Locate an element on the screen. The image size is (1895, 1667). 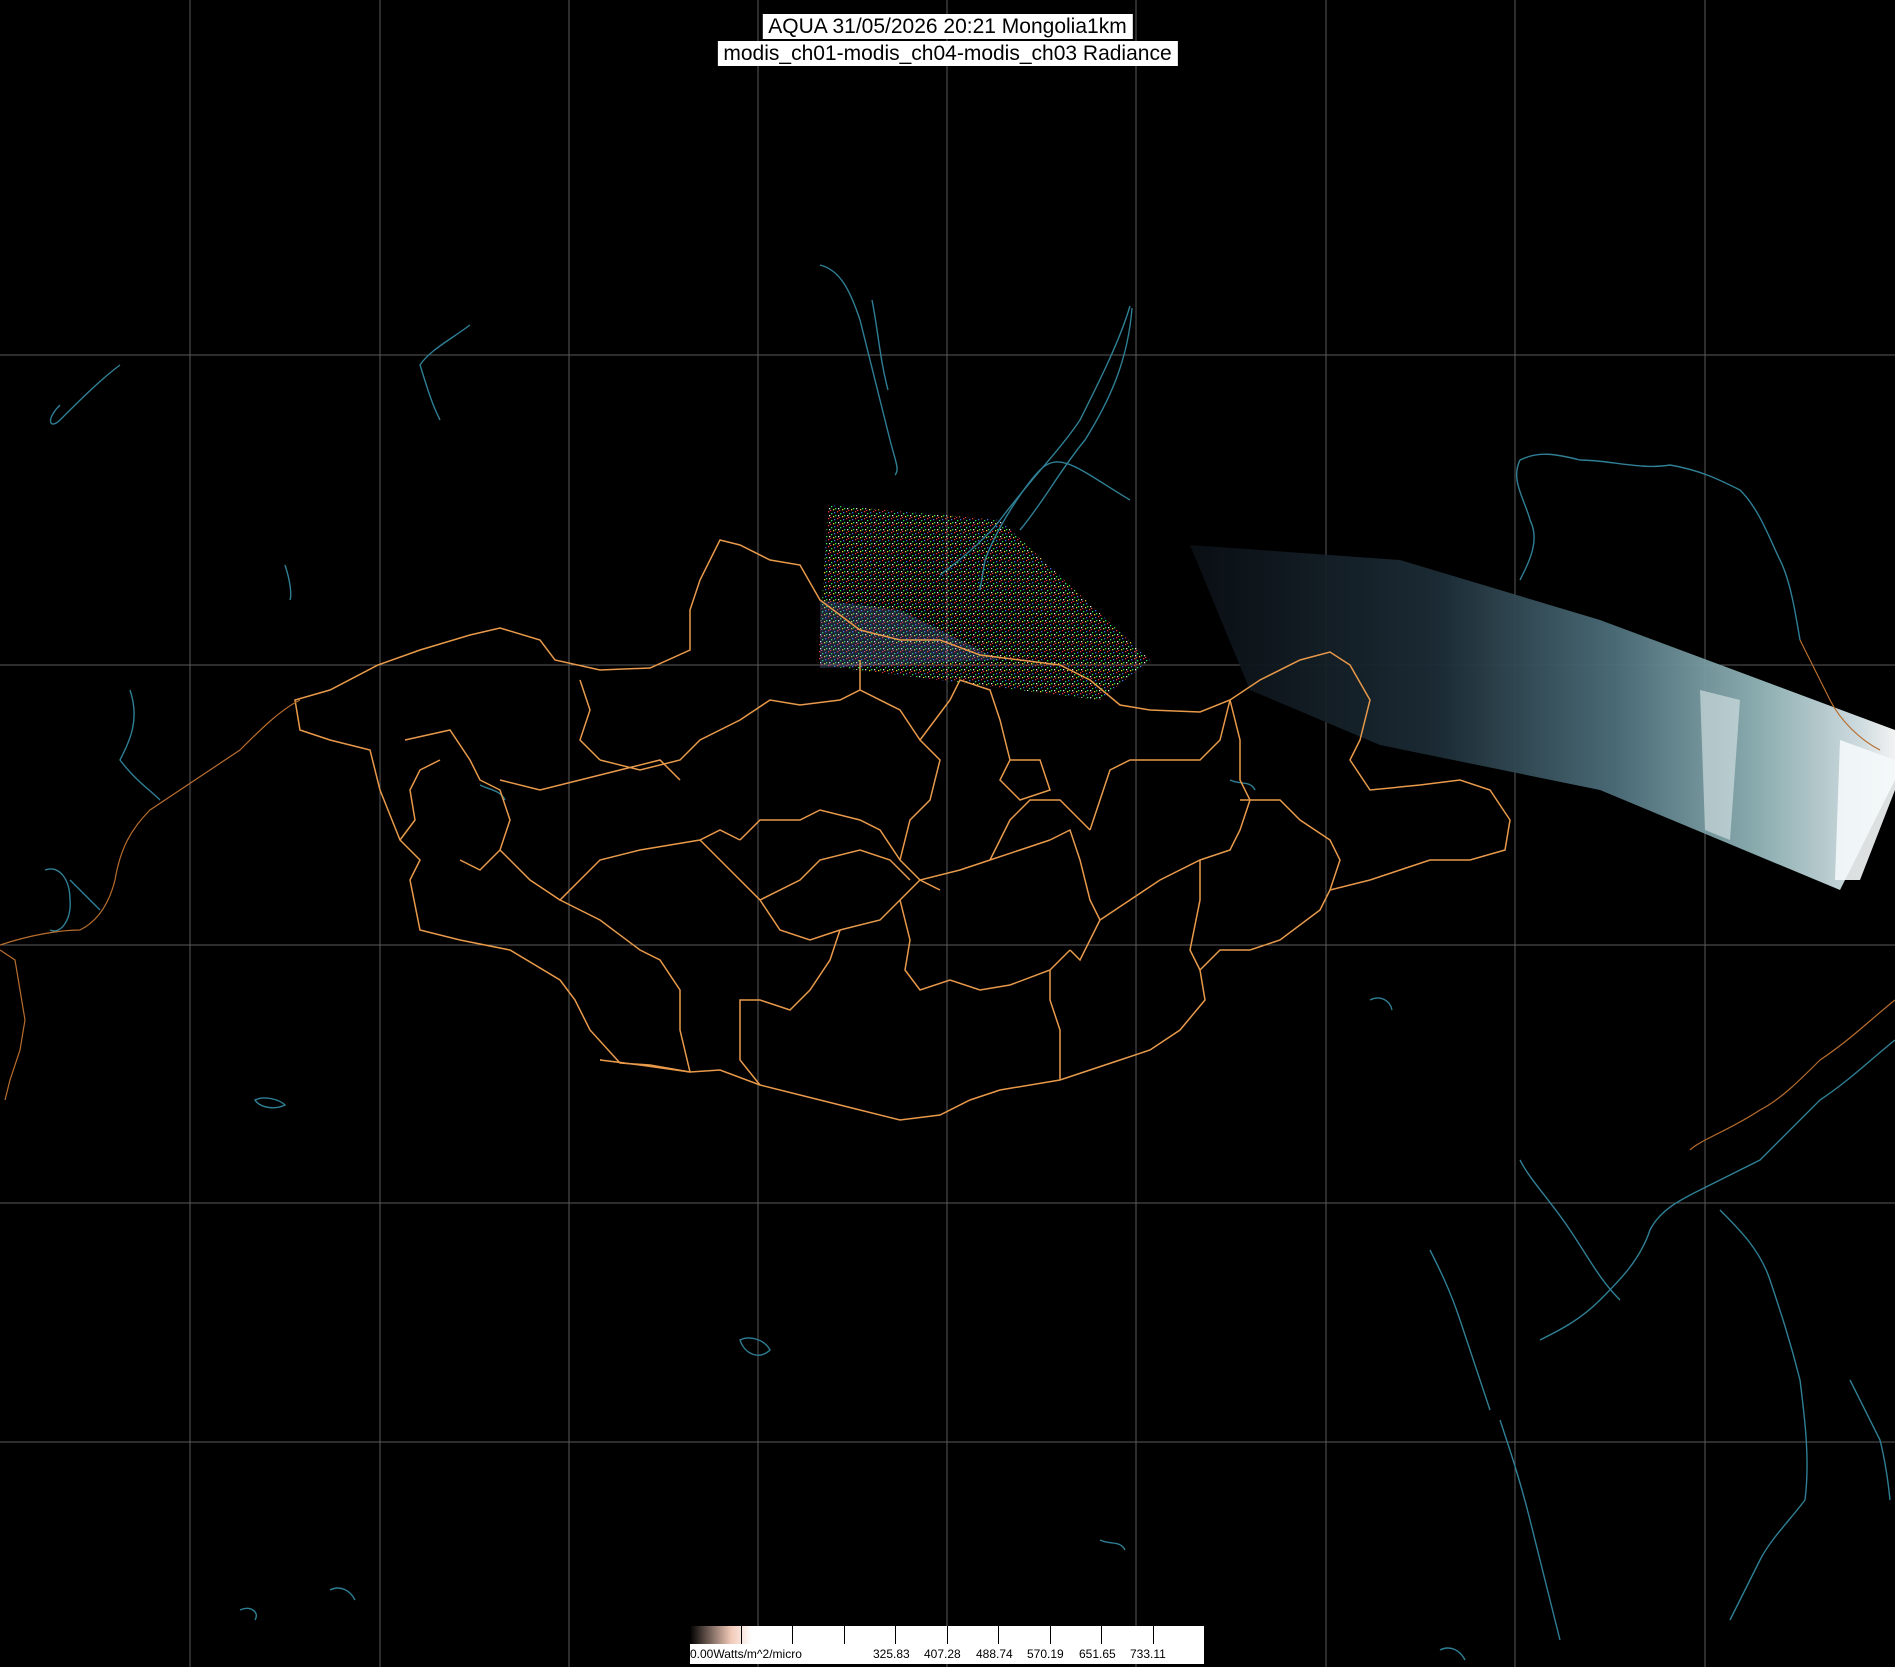
colorbar-tick-label: 651.65 is located at coordinates (1097, 1654).